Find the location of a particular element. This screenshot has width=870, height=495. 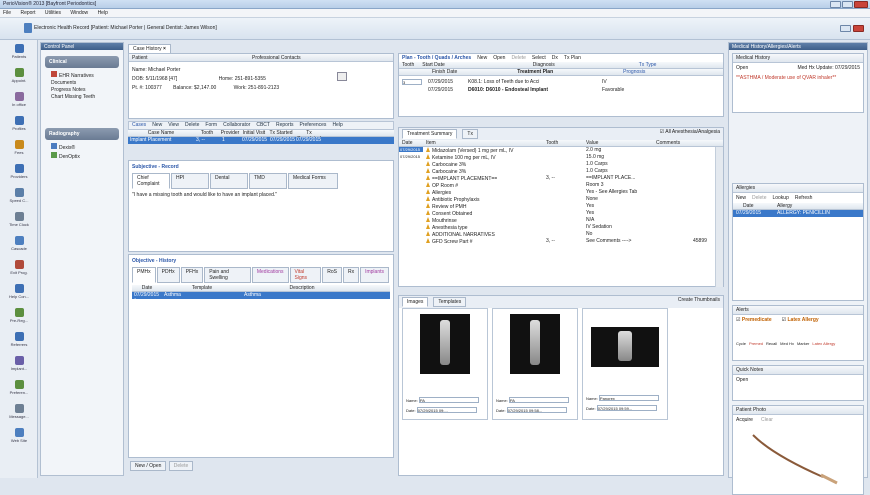

plan-tool-5: Tx Plan is located at coordinates (572, 58).